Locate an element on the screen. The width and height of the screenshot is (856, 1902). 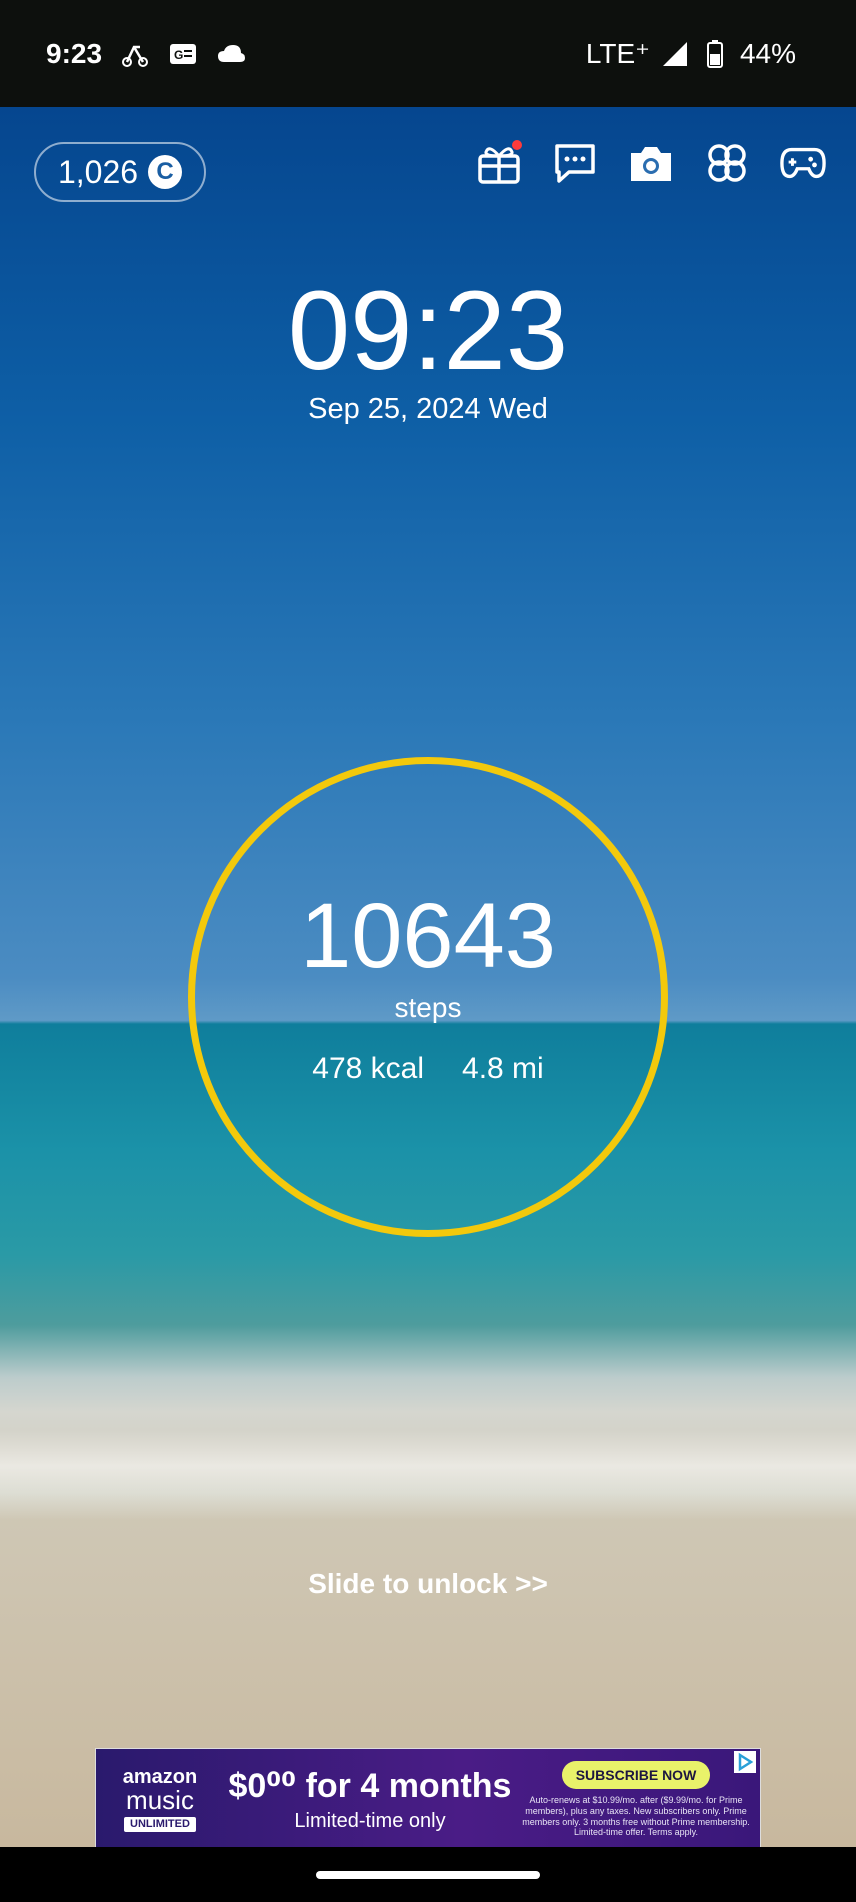
wave-foam is located at coordinates (428, 1475).